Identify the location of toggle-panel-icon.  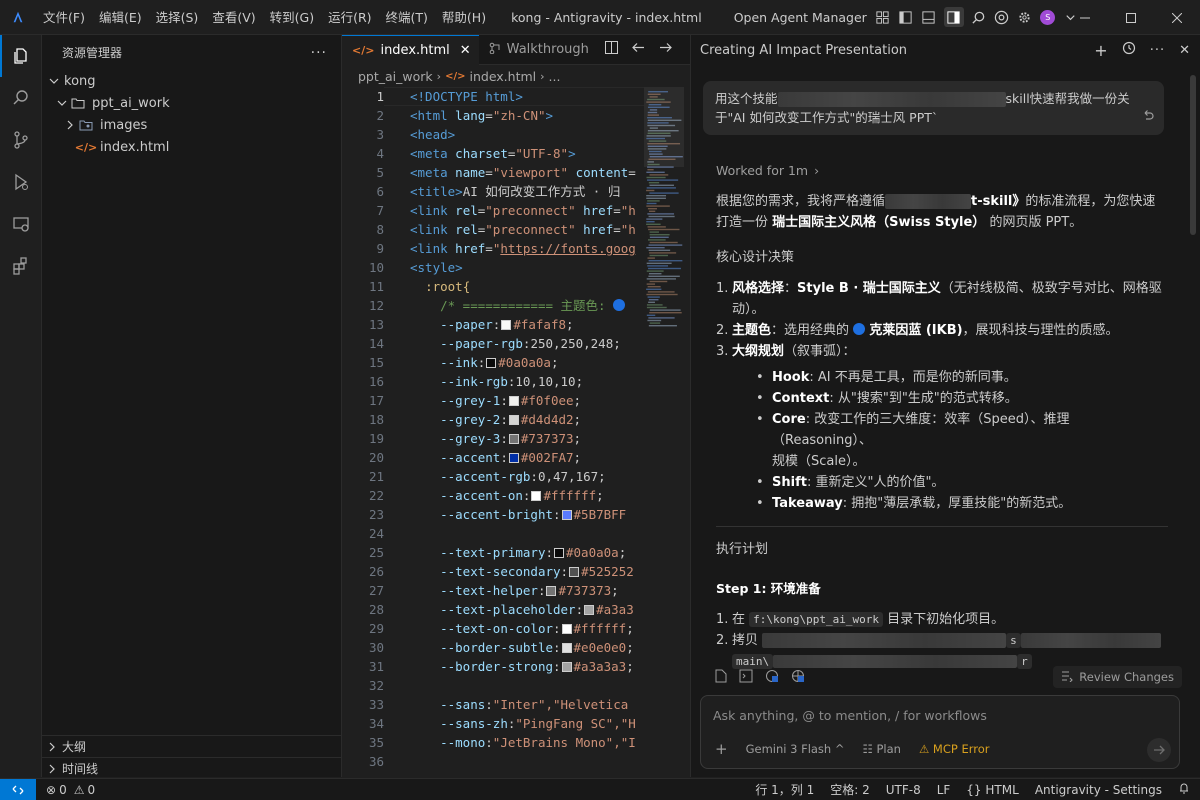
(929, 17).